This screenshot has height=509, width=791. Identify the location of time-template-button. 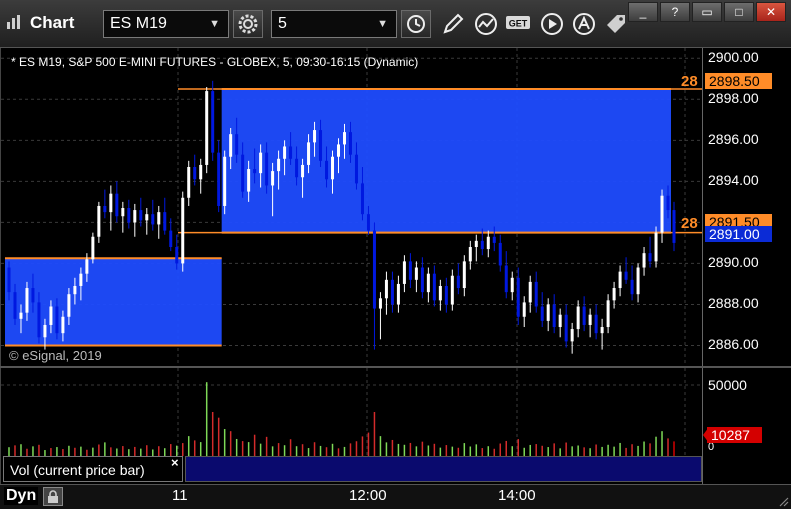
(416, 24).